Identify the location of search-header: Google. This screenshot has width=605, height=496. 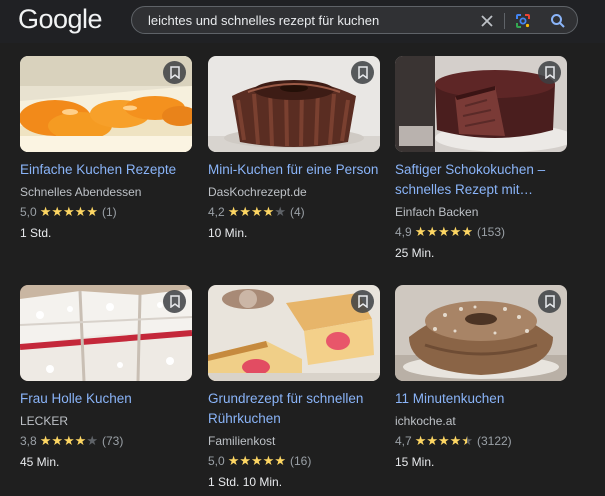
(302, 21).